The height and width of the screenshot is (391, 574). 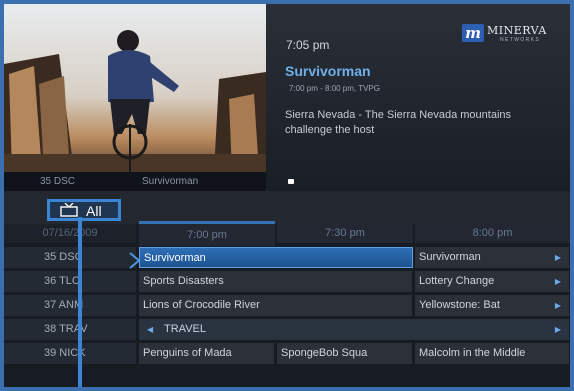 What do you see at coordinates (345, 353) in the screenshot?
I see `program-cell: SpongeBob Squa` at bounding box center [345, 353].